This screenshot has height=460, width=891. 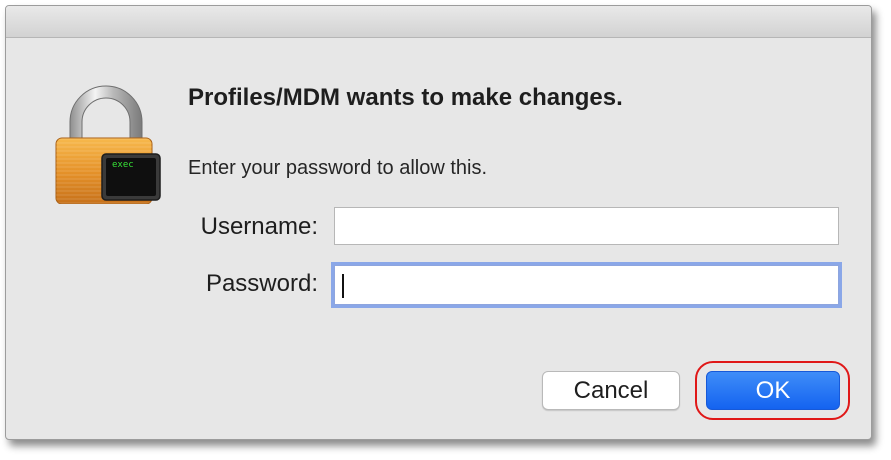 What do you see at coordinates (772, 390) in the screenshot?
I see `ok-button-highlight-annotation` at bounding box center [772, 390].